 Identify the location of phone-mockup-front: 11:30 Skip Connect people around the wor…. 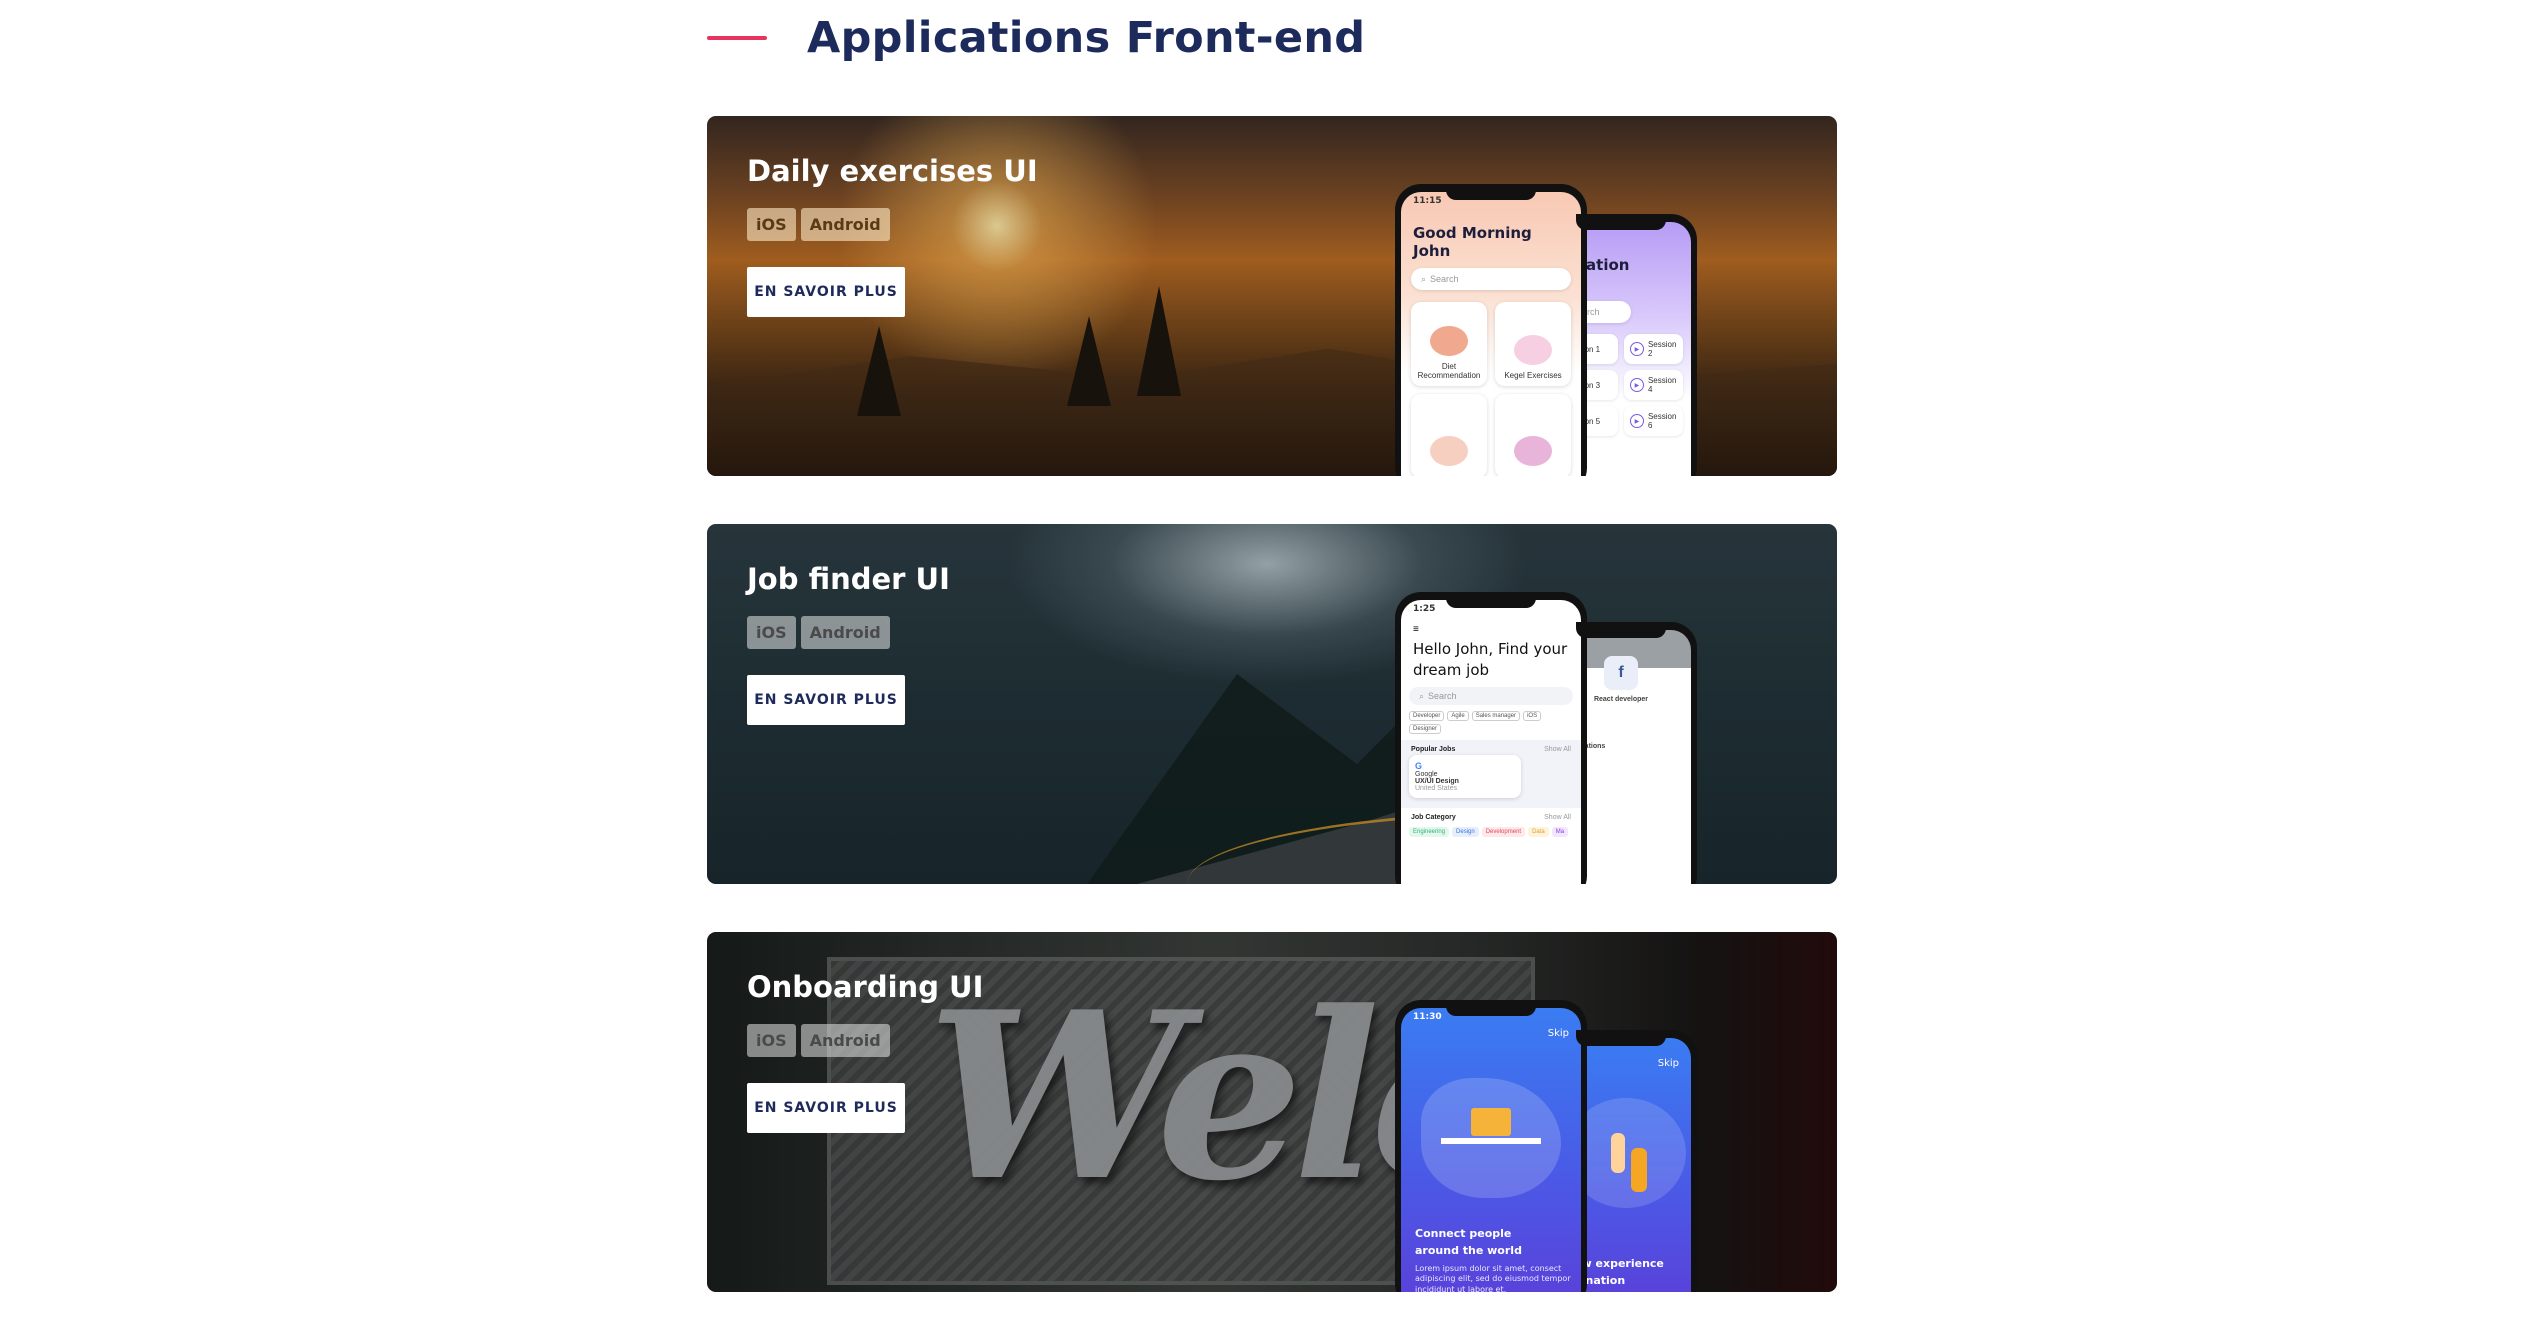
(1491, 1146).